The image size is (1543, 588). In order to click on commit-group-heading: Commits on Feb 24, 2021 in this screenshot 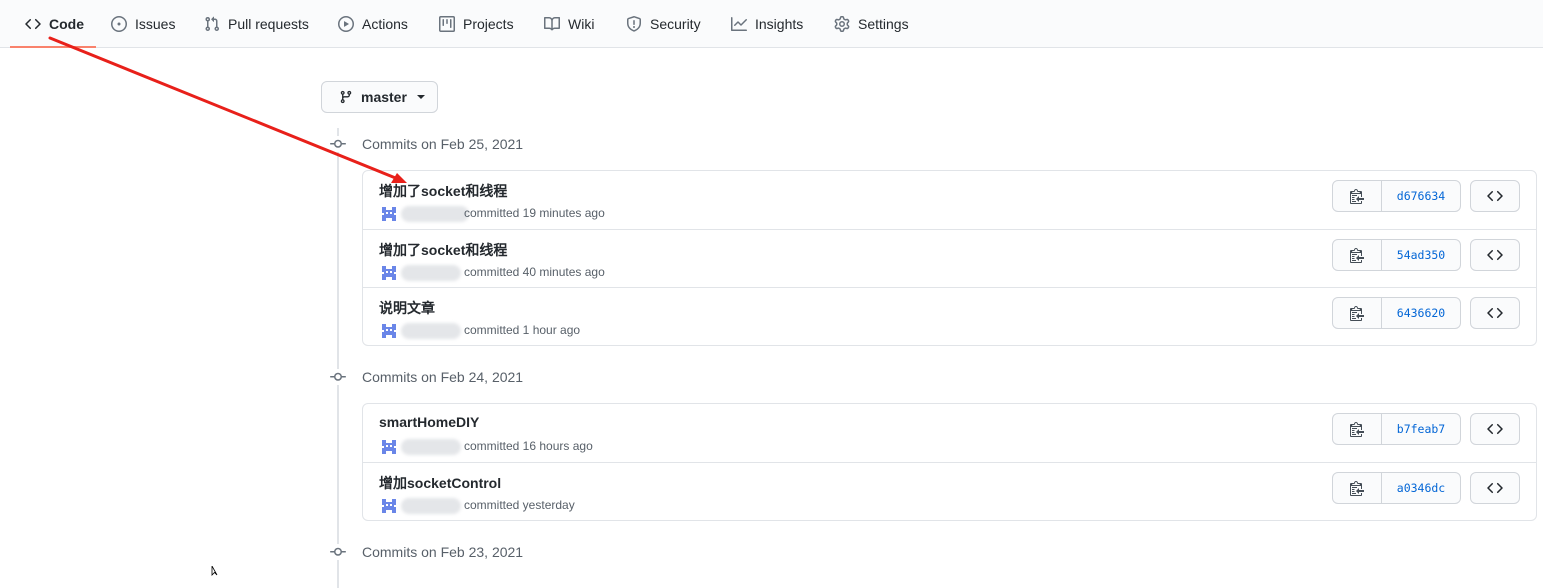, I will do `click(426, 377)`.